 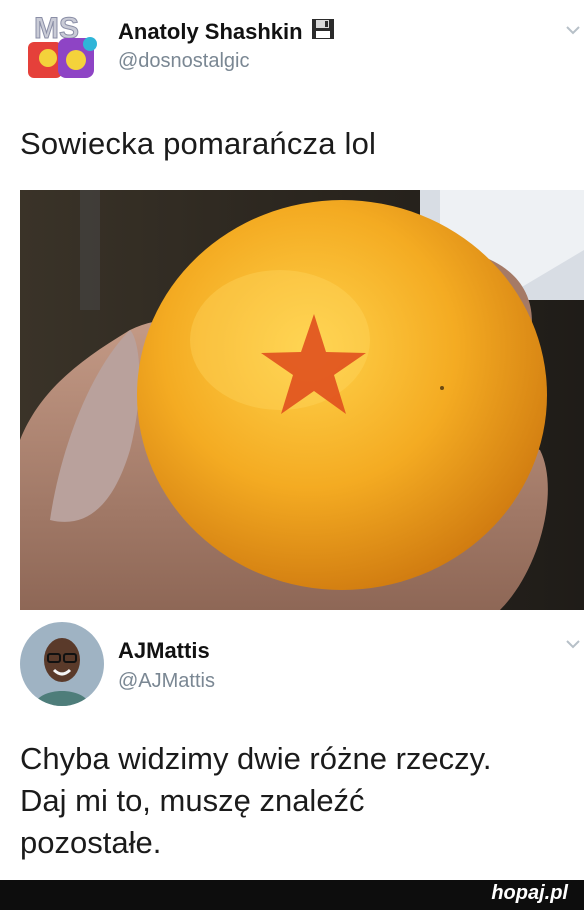 I want to click on tweet-header: MS Anatoly Shashkin @dosnostalgic, so click(x=292, y=50).